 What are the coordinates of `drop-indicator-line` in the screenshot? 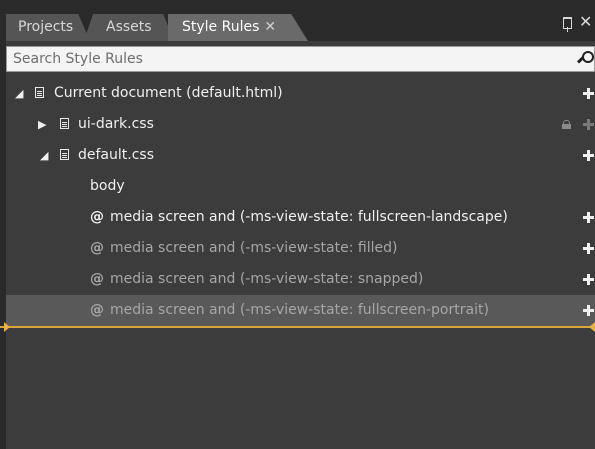 It's located at (297, 327).